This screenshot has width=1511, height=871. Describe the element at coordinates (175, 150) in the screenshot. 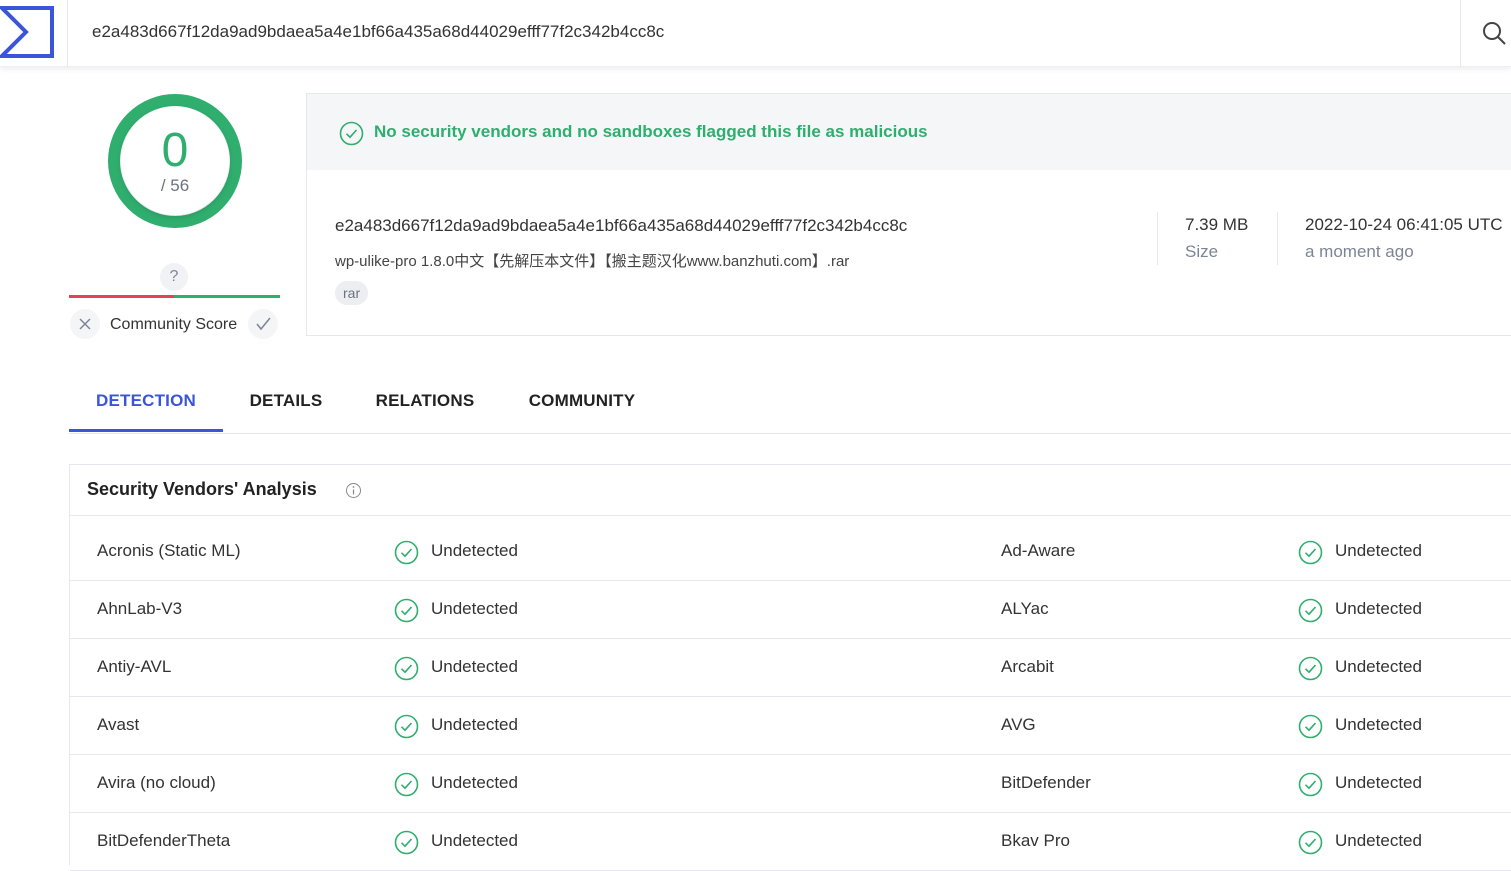

I see `detection-count: 0` at that location.